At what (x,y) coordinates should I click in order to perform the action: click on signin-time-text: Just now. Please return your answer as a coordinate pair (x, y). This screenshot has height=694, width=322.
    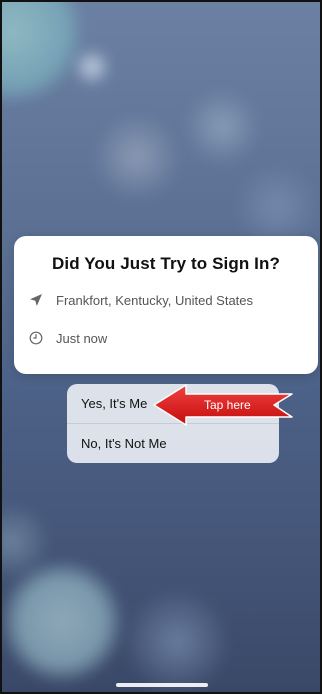
    Looking at the image, I should click on (82, 338).